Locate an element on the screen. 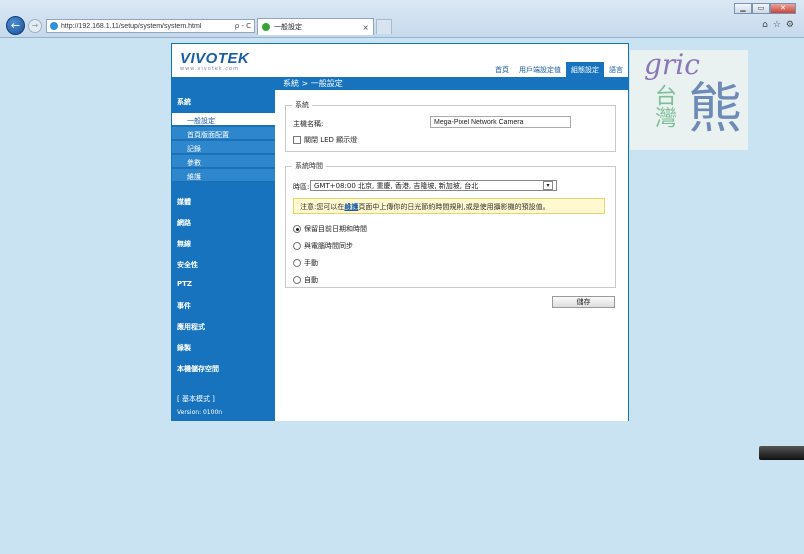 The image size is (804, 554). gric-watermark-logo: gric 台灣 熊 is located at coordinates (689, 99).